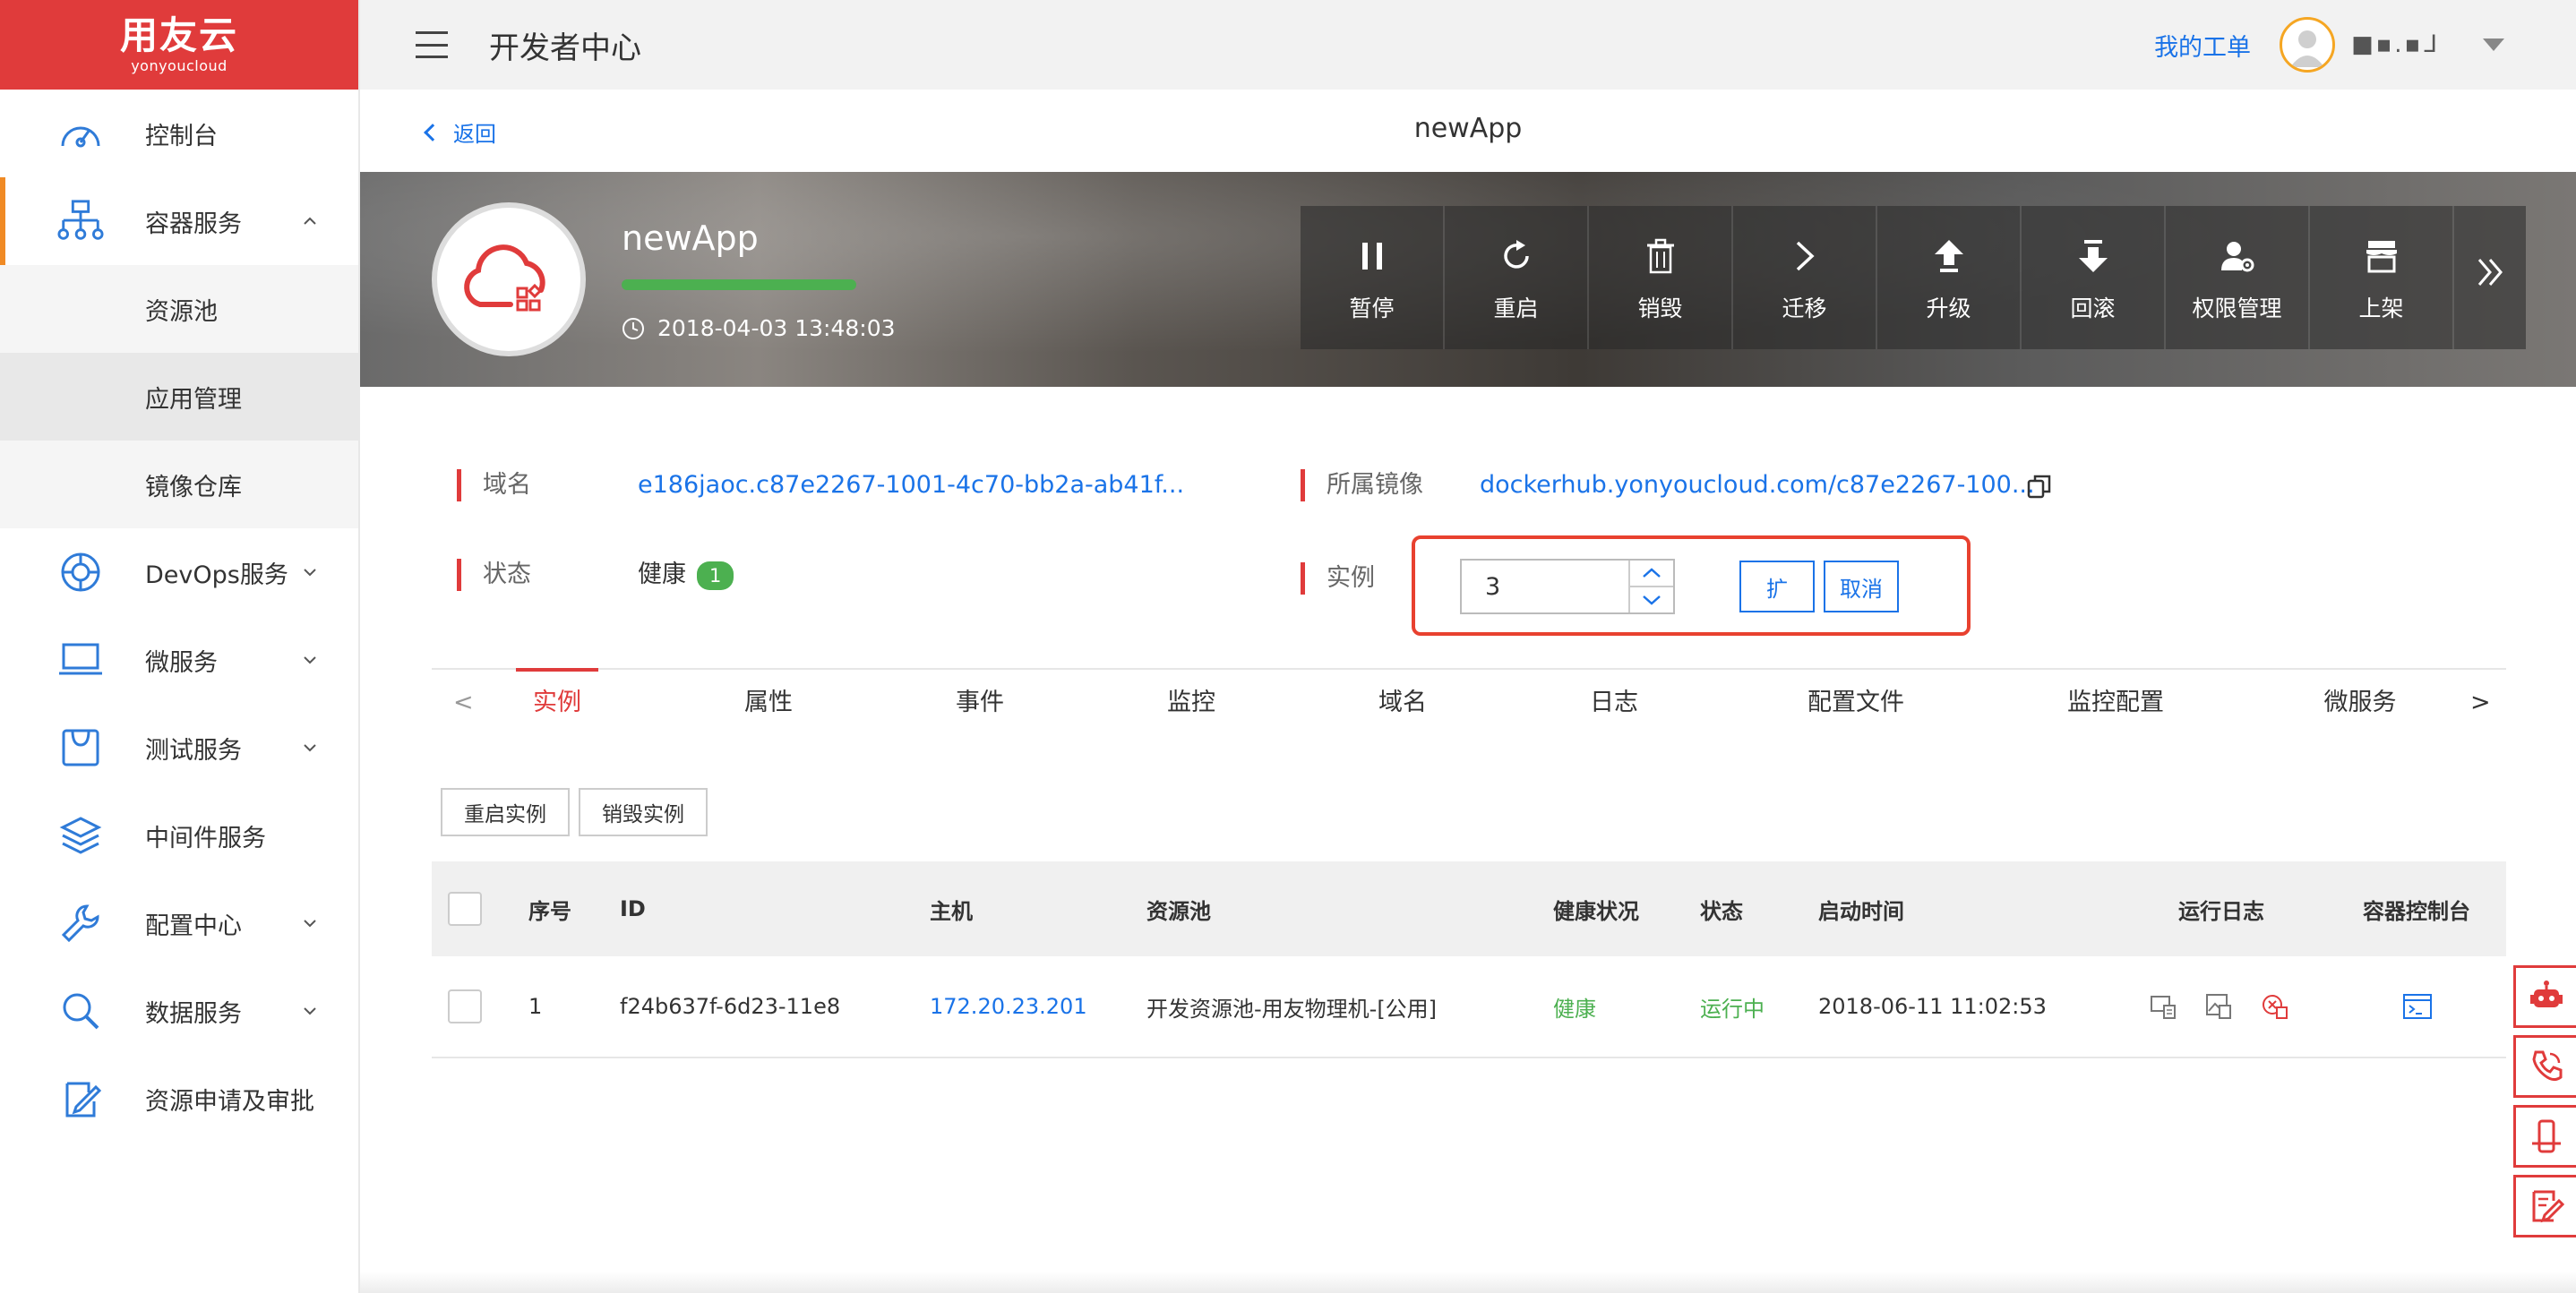 The width and height of the screenshot is (2576, 1293). Describe the element at coordinates (776, 328) in the screenshot. I see `created-time-value: 2018-04-03 13:48:03` at that location.